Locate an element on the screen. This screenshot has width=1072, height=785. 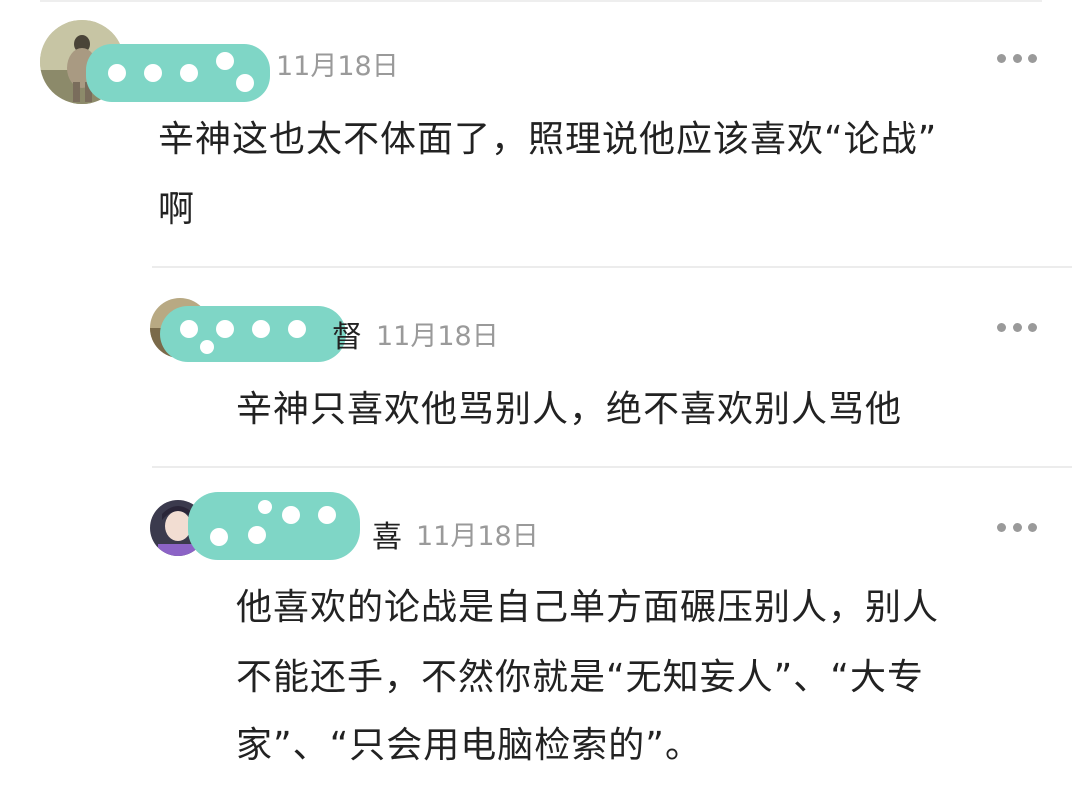
comment-text-line: 辛神只喜欢他骂别人，绝不喜欢别人骂他 is located at coordinates (569, 409).